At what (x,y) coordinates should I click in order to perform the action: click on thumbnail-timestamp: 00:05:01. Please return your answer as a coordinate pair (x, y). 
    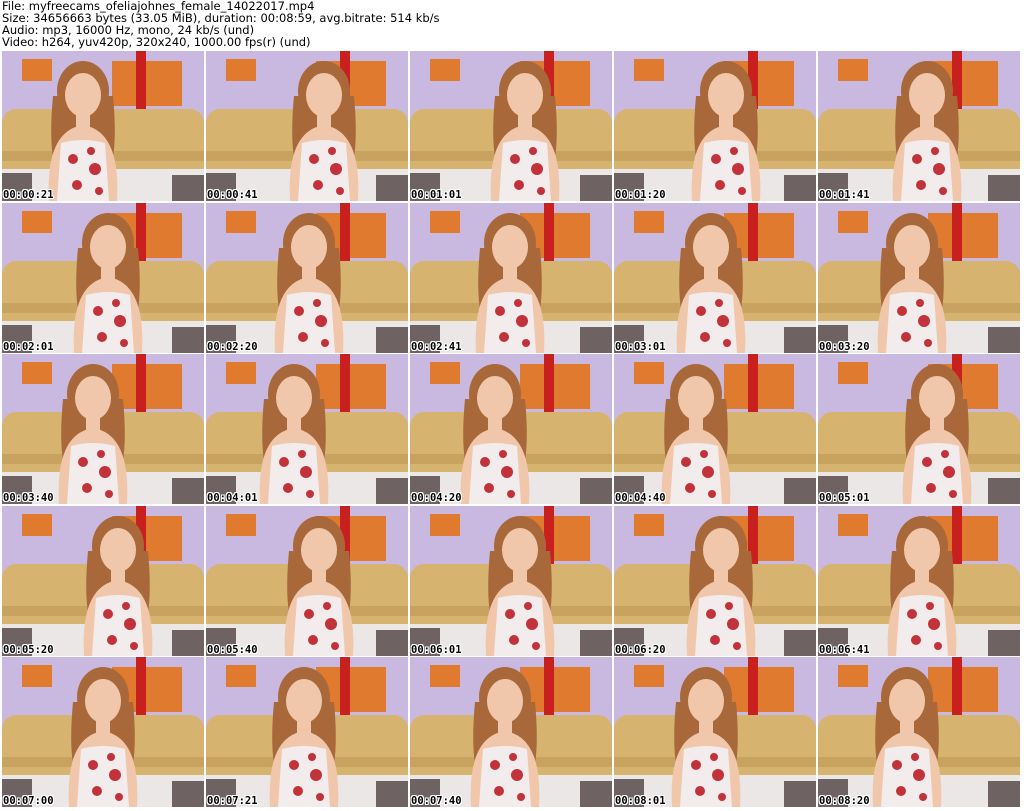
    Looking at the image, I should click on (844, 498).